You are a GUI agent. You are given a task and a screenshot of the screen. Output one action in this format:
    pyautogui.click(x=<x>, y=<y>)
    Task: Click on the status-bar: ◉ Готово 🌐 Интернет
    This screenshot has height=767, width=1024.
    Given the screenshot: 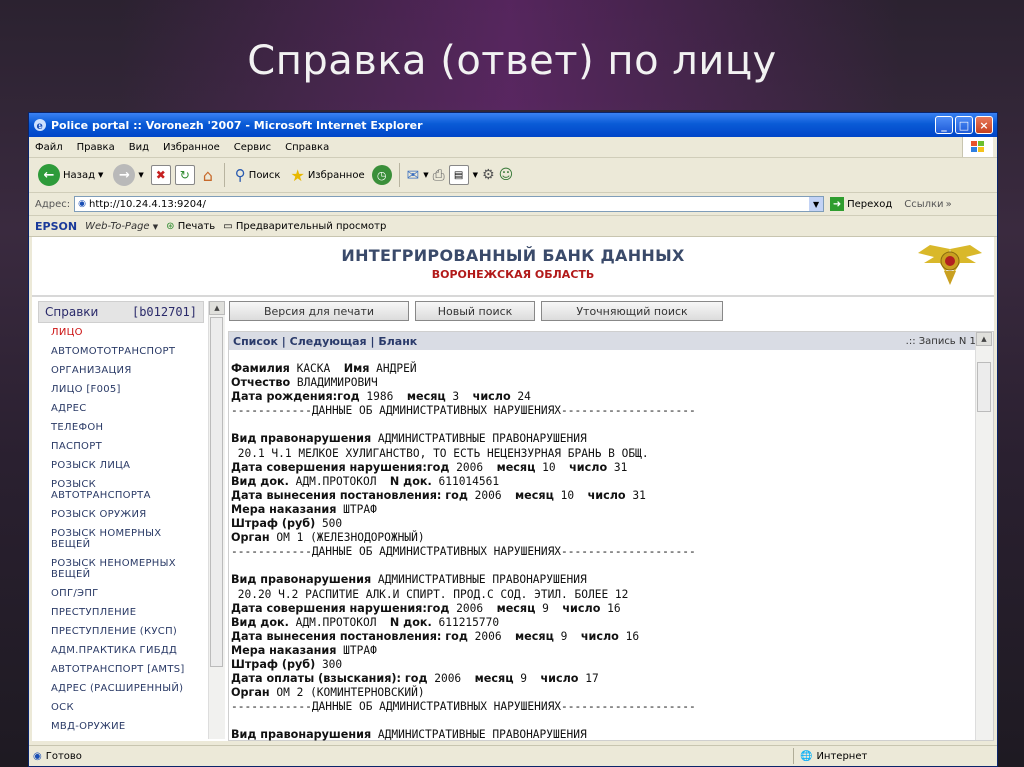 What is the action you would take?
    pyautogui.click(x=513, y=755)
    